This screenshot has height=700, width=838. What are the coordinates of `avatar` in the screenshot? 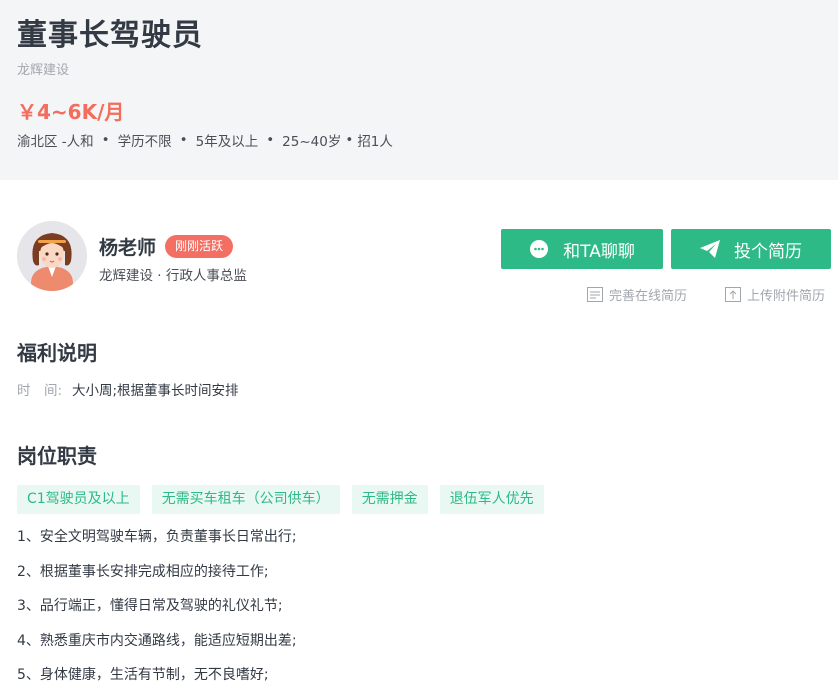 It's located at (52, 256).